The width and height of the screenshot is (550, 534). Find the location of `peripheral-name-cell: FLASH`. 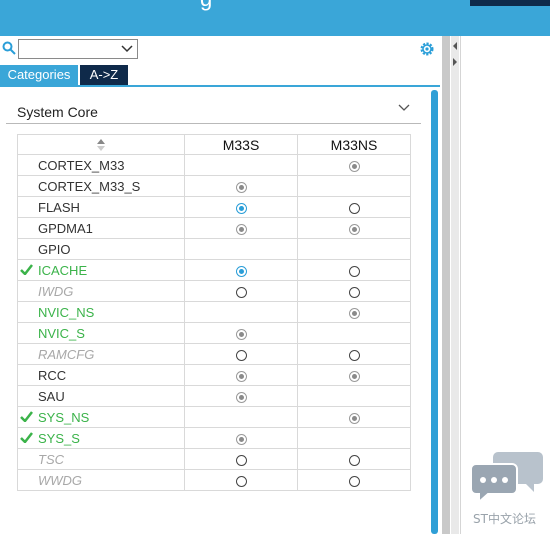

peripheral-name-cell: FLASH is located at coordinates (101, 207).